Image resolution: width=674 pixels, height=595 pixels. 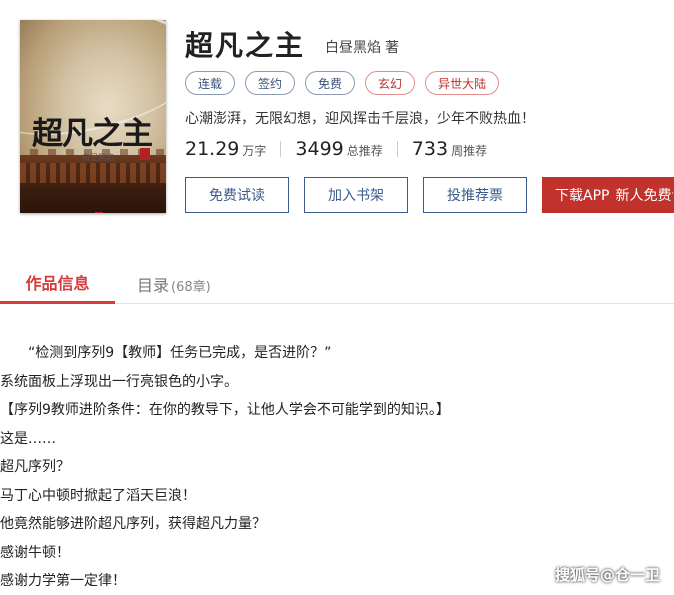 What do you see at coordinates (57, 287) in the screenshot?
I see `tab-book-info: 作品信息` at bounding box center [57, 287].